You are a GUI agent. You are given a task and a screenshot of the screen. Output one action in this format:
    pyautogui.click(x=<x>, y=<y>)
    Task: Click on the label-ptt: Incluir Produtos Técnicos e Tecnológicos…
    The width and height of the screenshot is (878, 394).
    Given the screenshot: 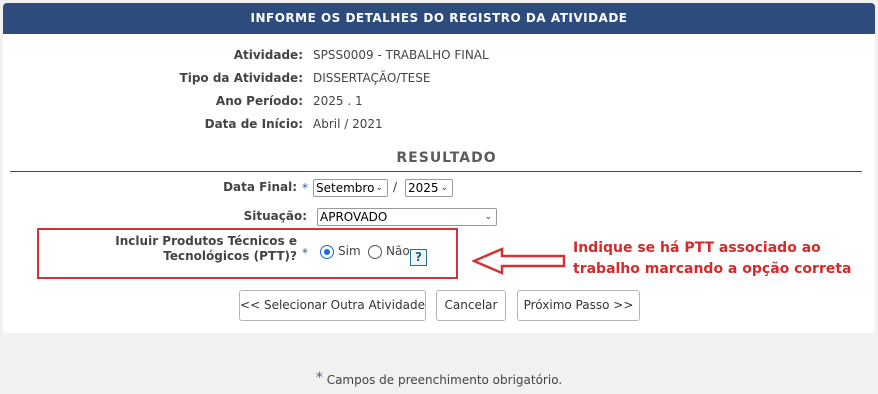 What is the action you would take?
    pyautogui.click(x=206, y=248)
    